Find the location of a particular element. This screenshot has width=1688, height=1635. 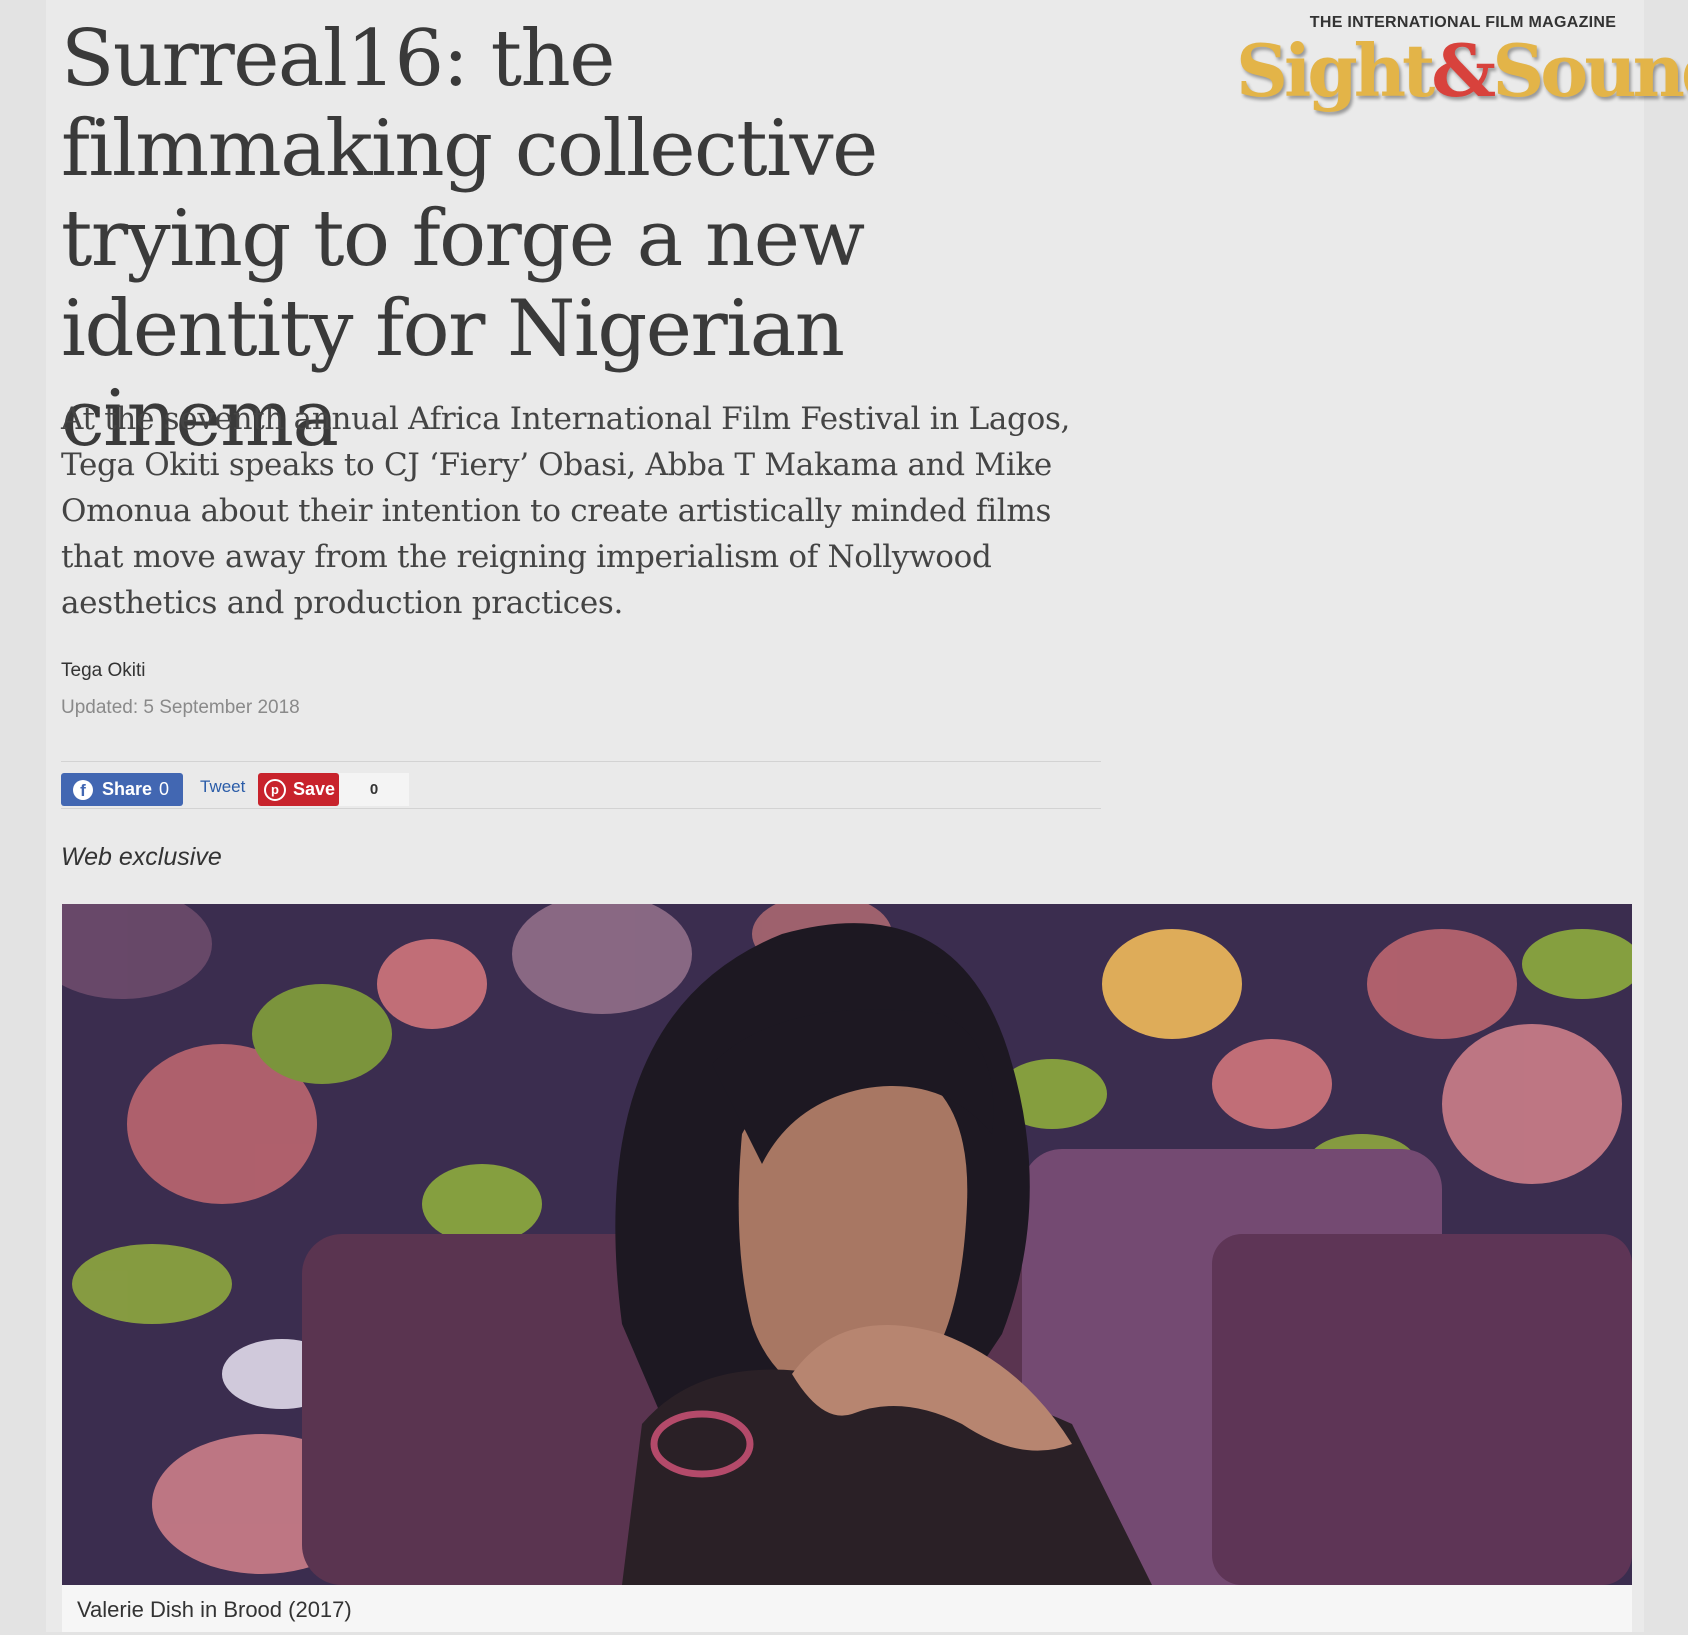

web-exclusive-label: Web exclusive is located at coordinates (141, 857).